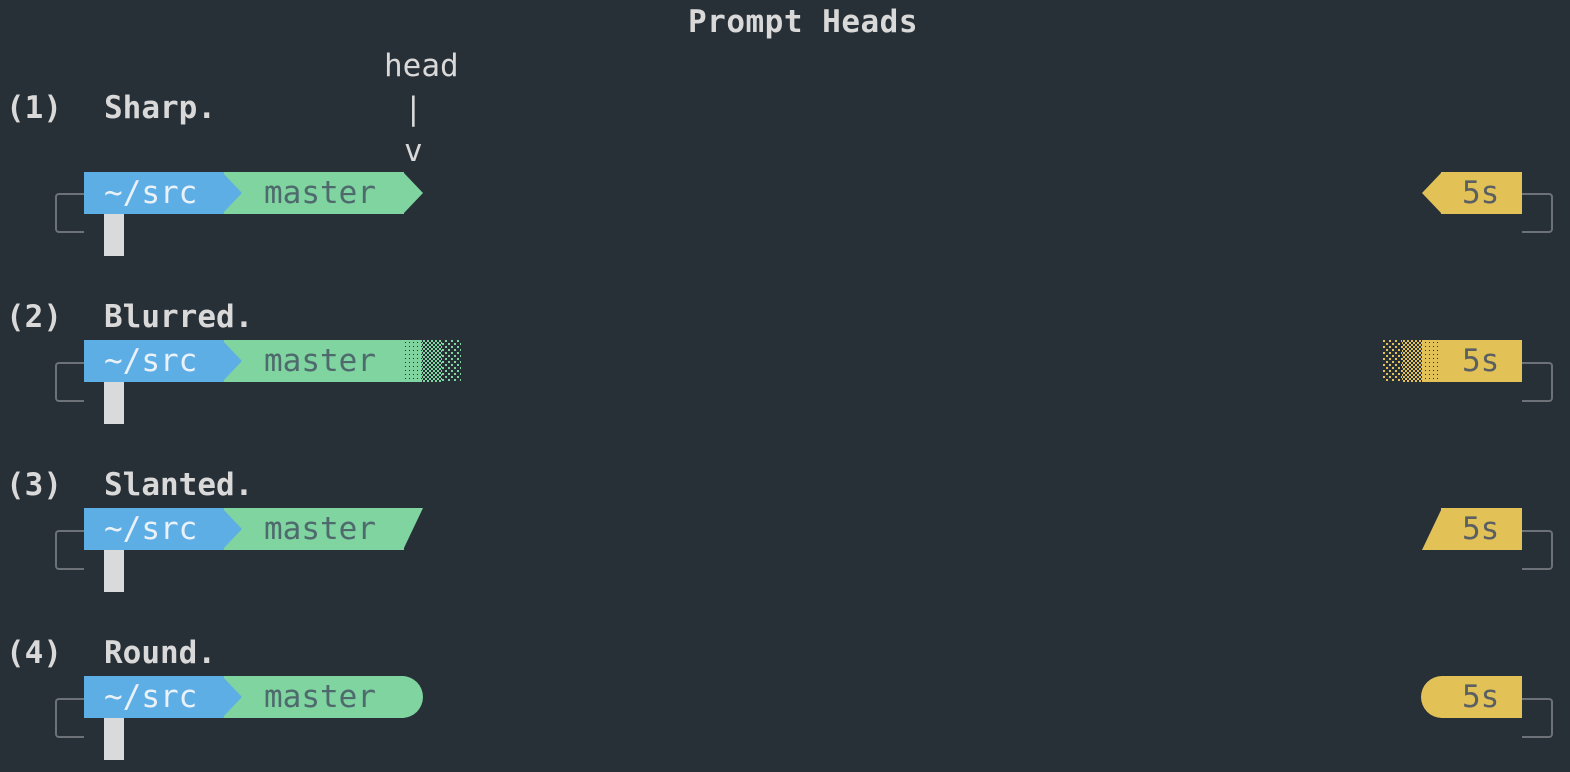 The width and height of the screenshot is (1570, 772). What do you see at coordinates (413, 109) in the screenshot?
I see `head-annotation-bar: |` at bounding box center [413, 109].